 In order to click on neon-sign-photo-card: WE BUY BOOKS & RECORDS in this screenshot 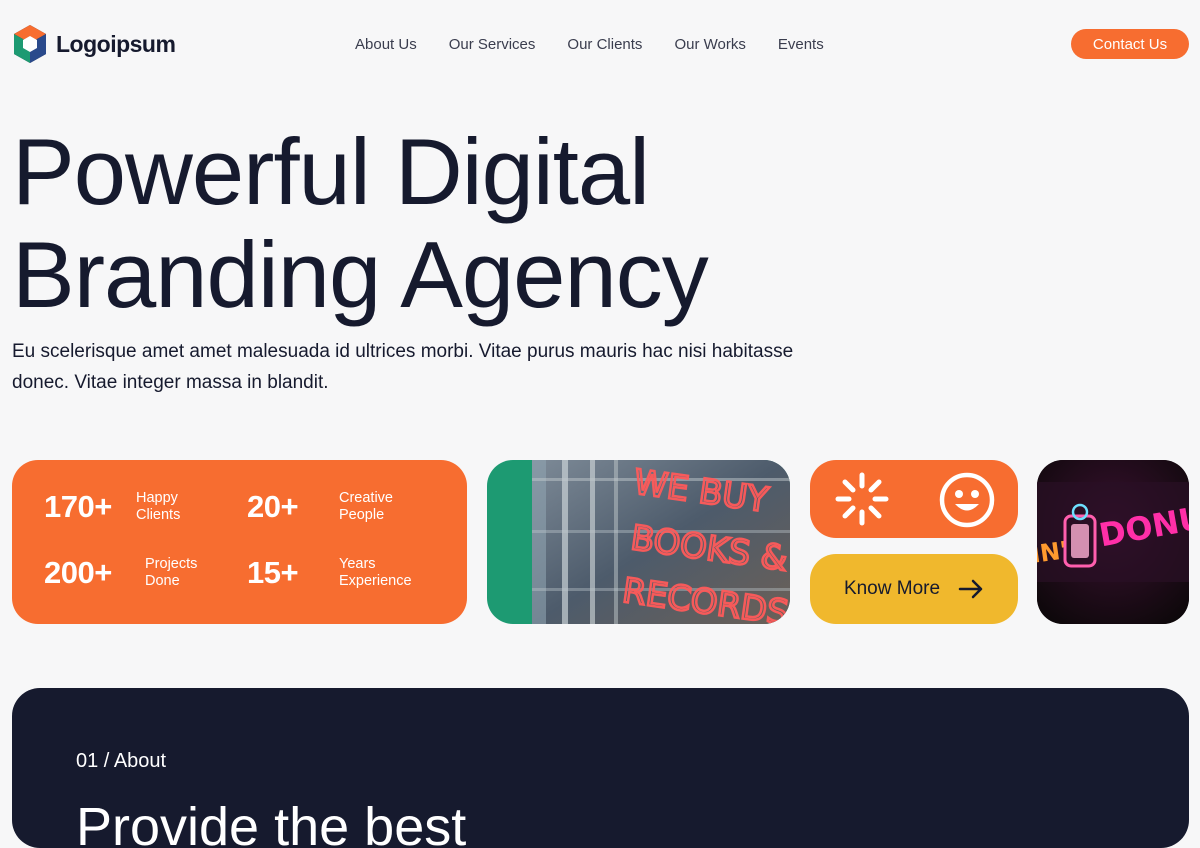, I will do `click(638, 542)`.